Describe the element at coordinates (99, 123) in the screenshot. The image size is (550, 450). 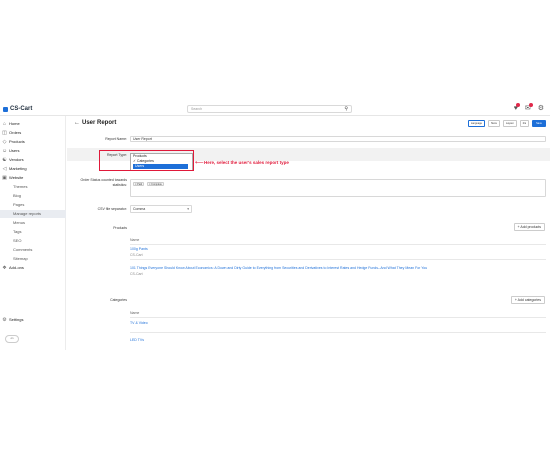
I see `page-title: User Report` at that location.